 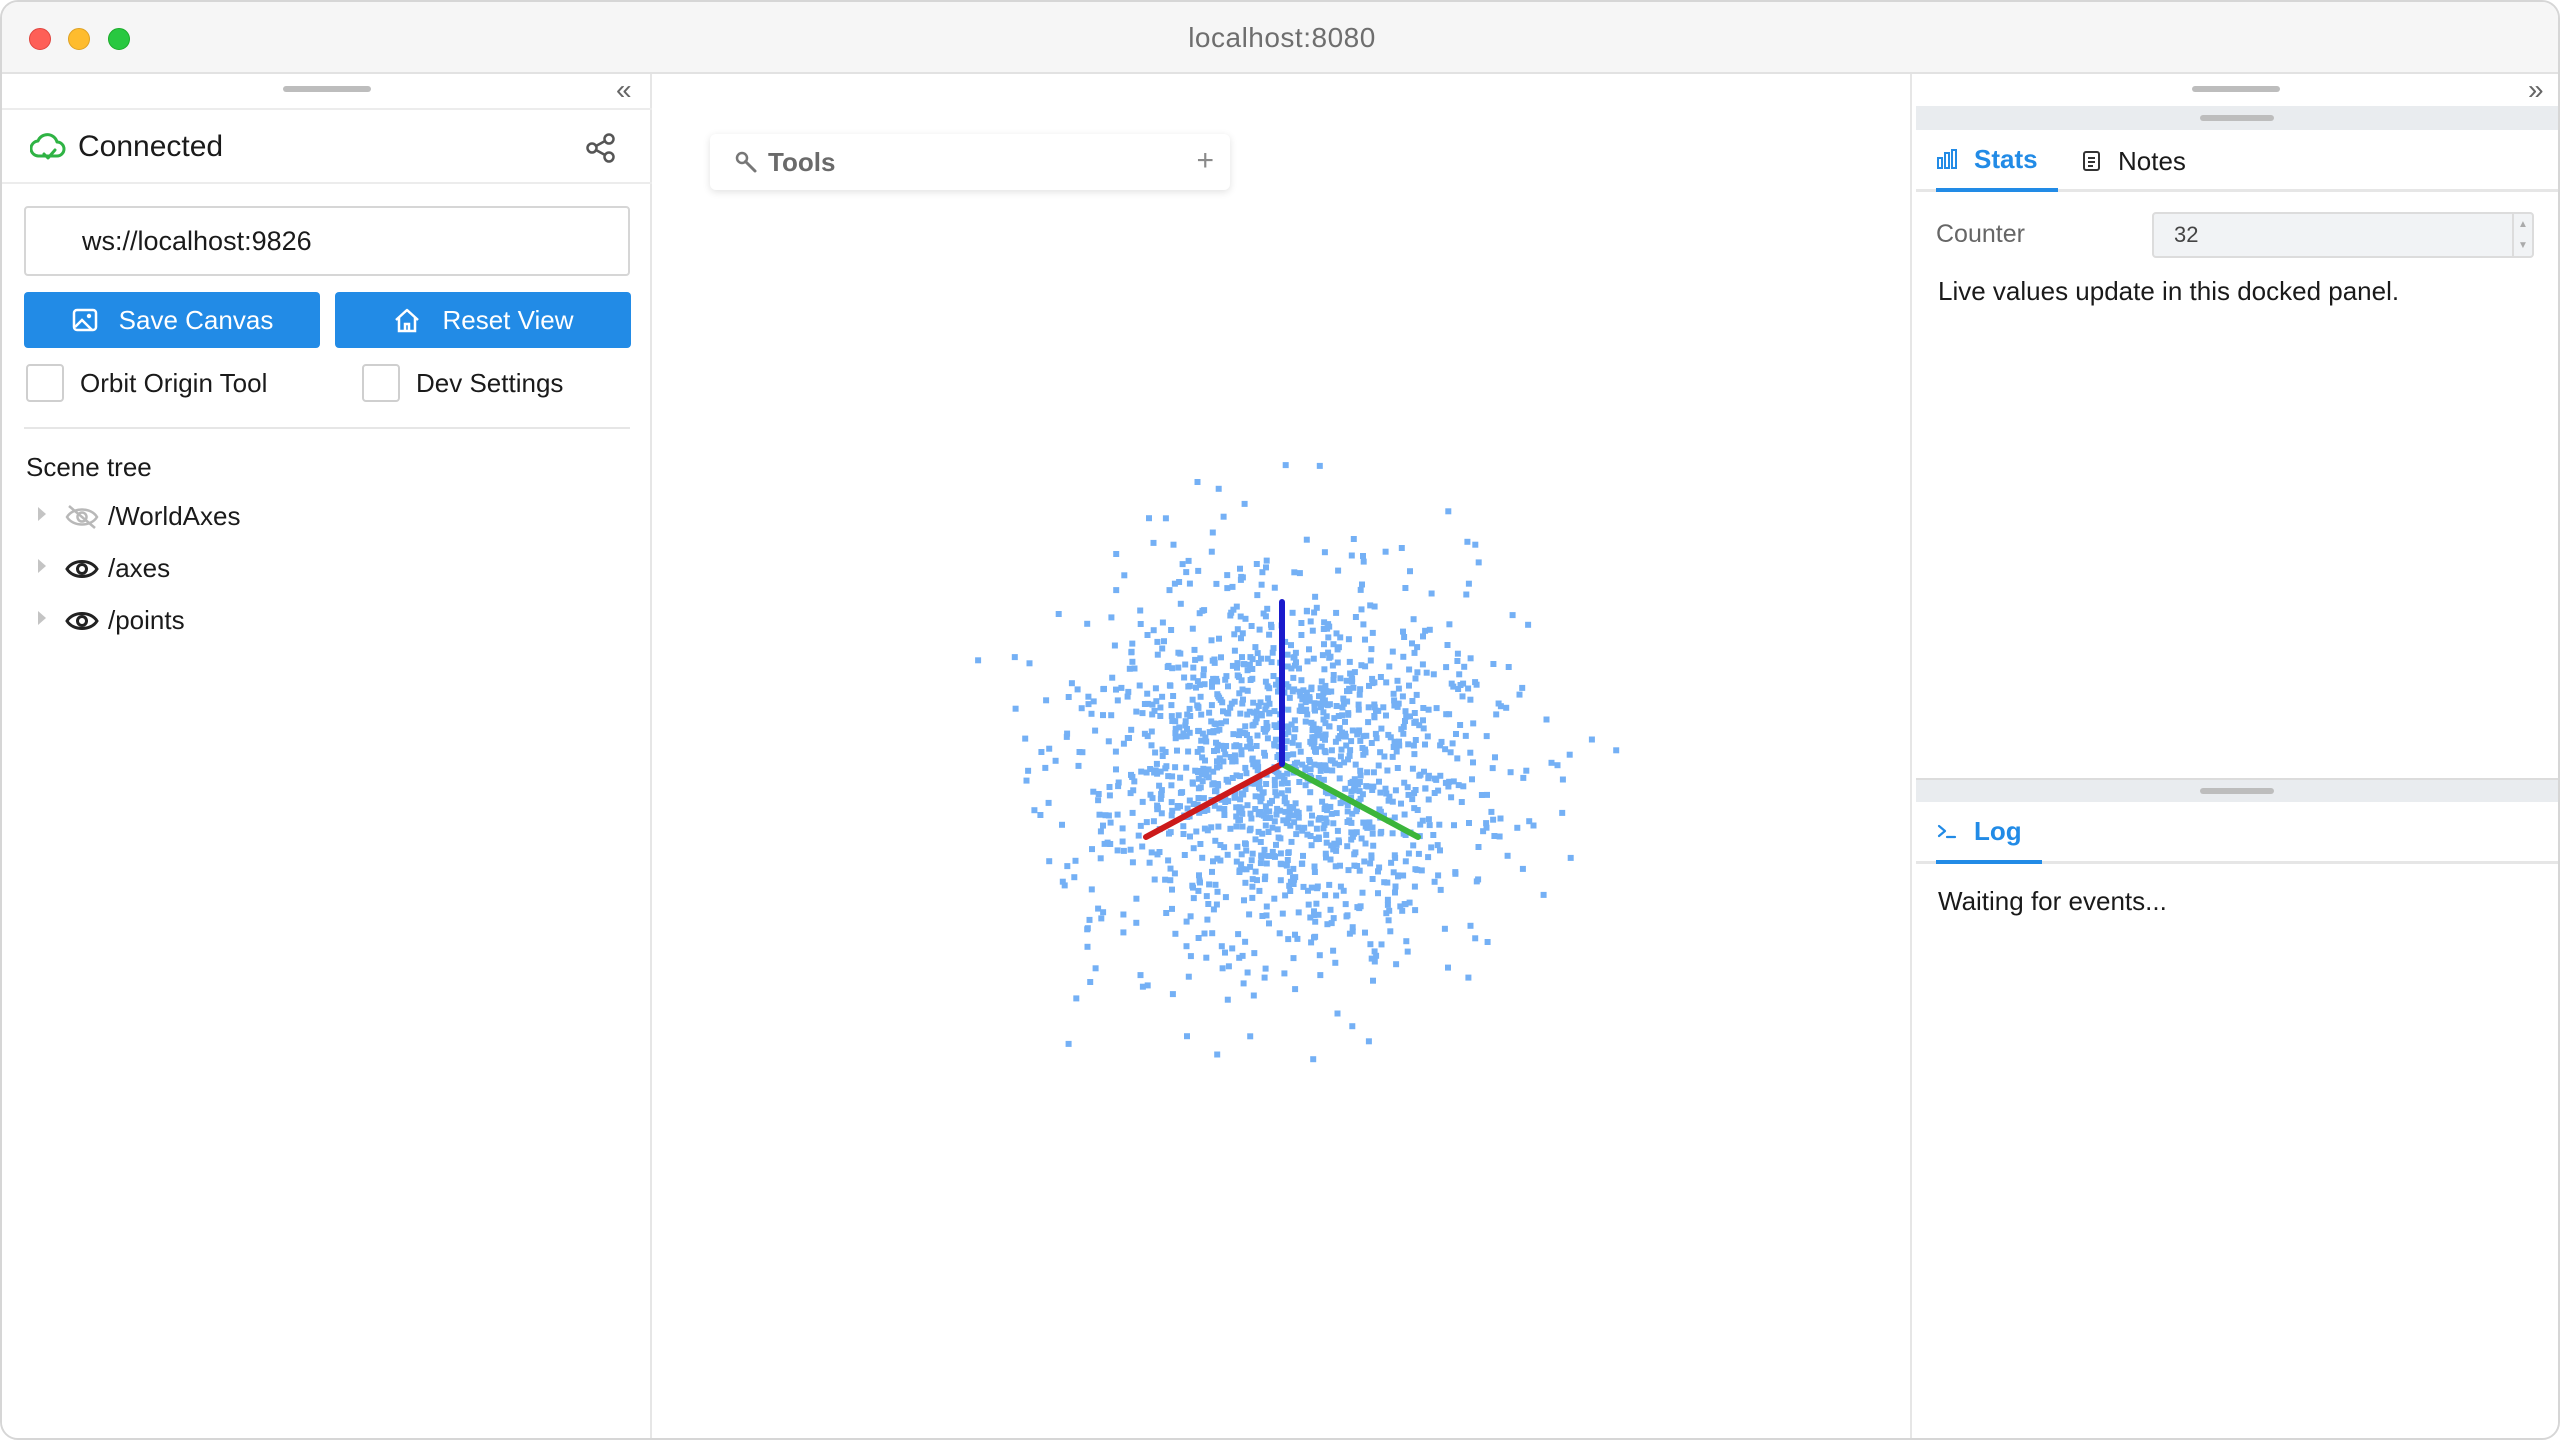 I want to click on counter-input, so click(x=2343, y=235).